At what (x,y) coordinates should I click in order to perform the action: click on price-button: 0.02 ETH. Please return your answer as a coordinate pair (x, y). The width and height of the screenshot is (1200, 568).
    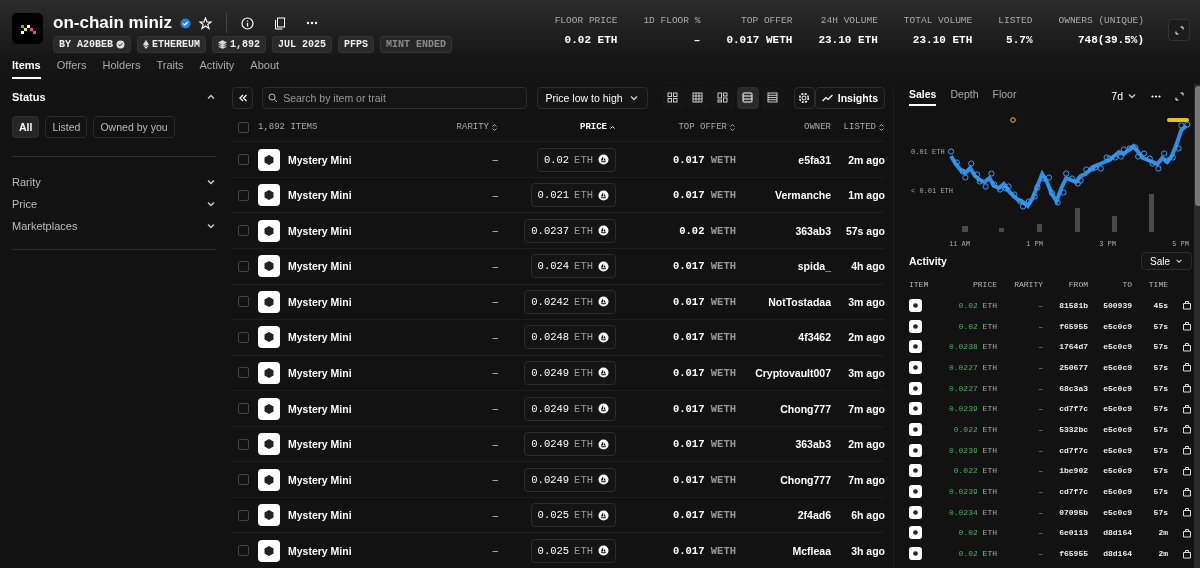
    Looking at the image, I should click on (576, 159).